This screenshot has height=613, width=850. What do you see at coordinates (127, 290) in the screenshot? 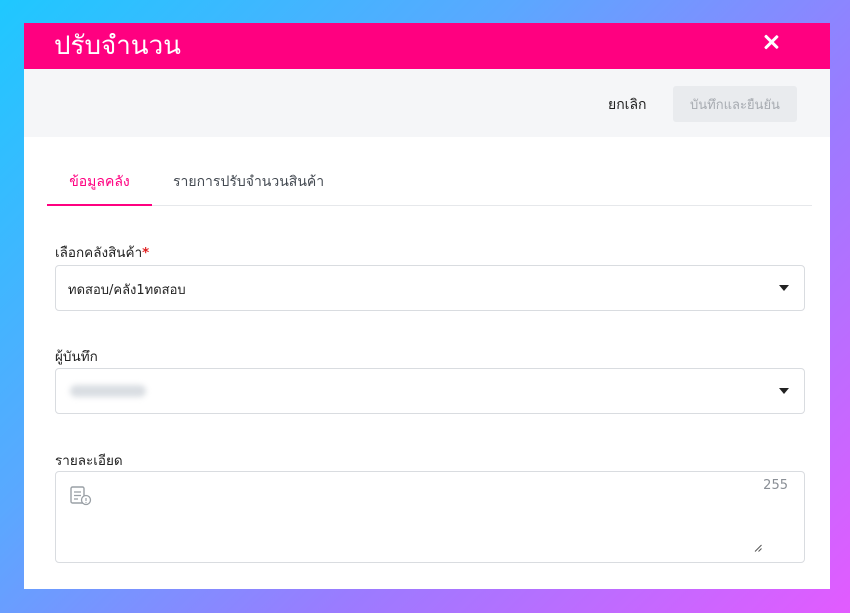
I see `warehouse-select-value: ทดสอบ/คลัง1ทดสอบ` at bounding box center [127, 290].